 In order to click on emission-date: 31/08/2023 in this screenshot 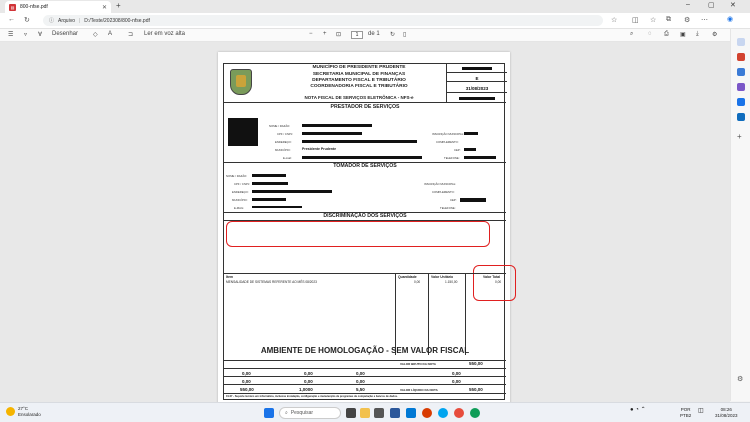, I will do `click(477, 88)`.